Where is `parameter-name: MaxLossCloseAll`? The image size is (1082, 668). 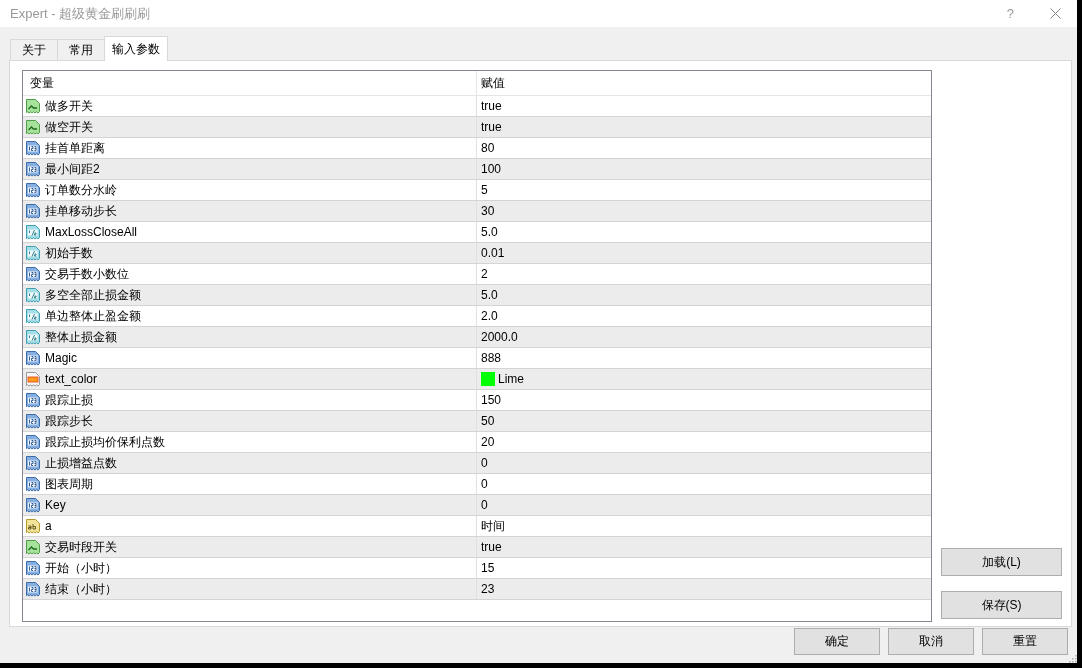
parameter-name: MaxLossCloseAll is located at coordinates (91, 232).